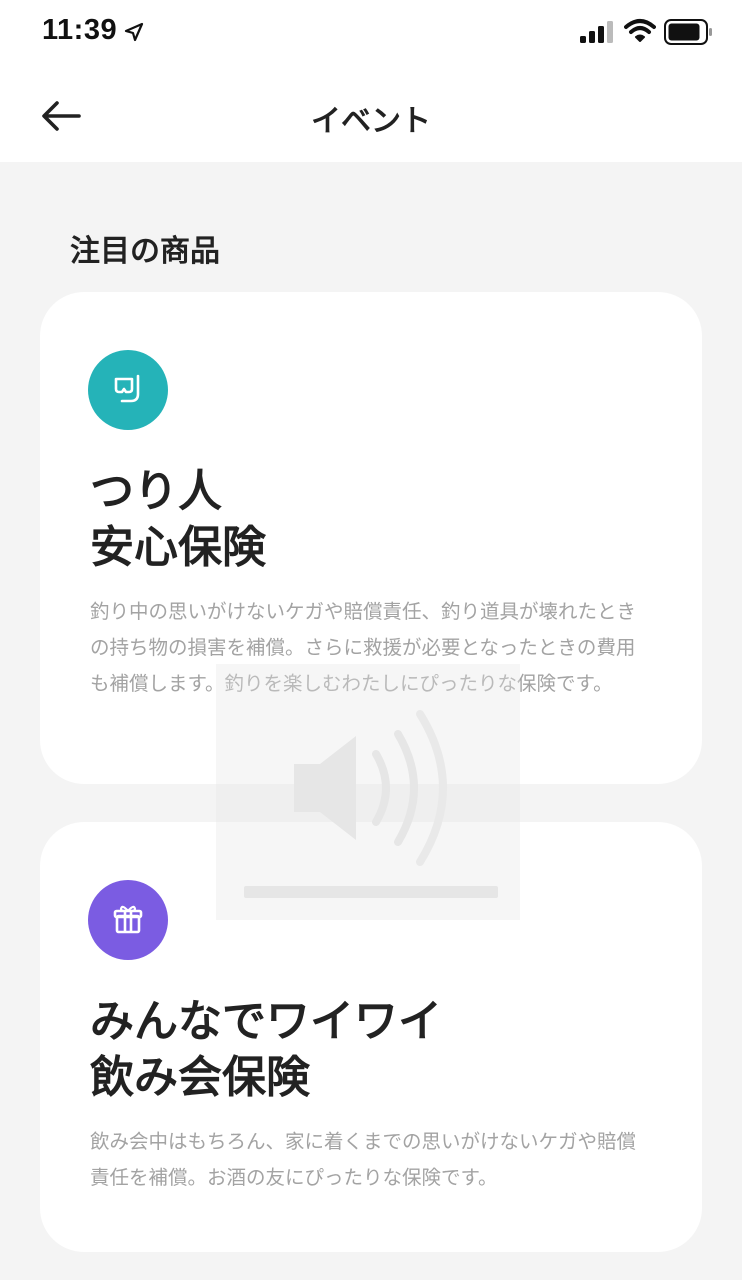 The image size is (742, 1280). I want to click on product-title: みんなでワイワイ 飲み会保険, so click(380, 1050).